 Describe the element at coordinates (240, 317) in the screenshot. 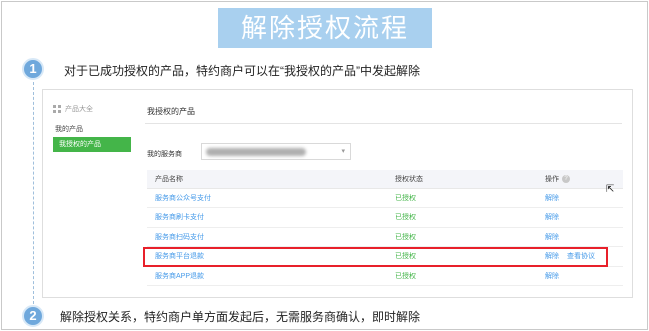

I see `step-2-text: 解除授权关系，特约商户单方面发起后，无需服务商确认，即时解除` at that location.